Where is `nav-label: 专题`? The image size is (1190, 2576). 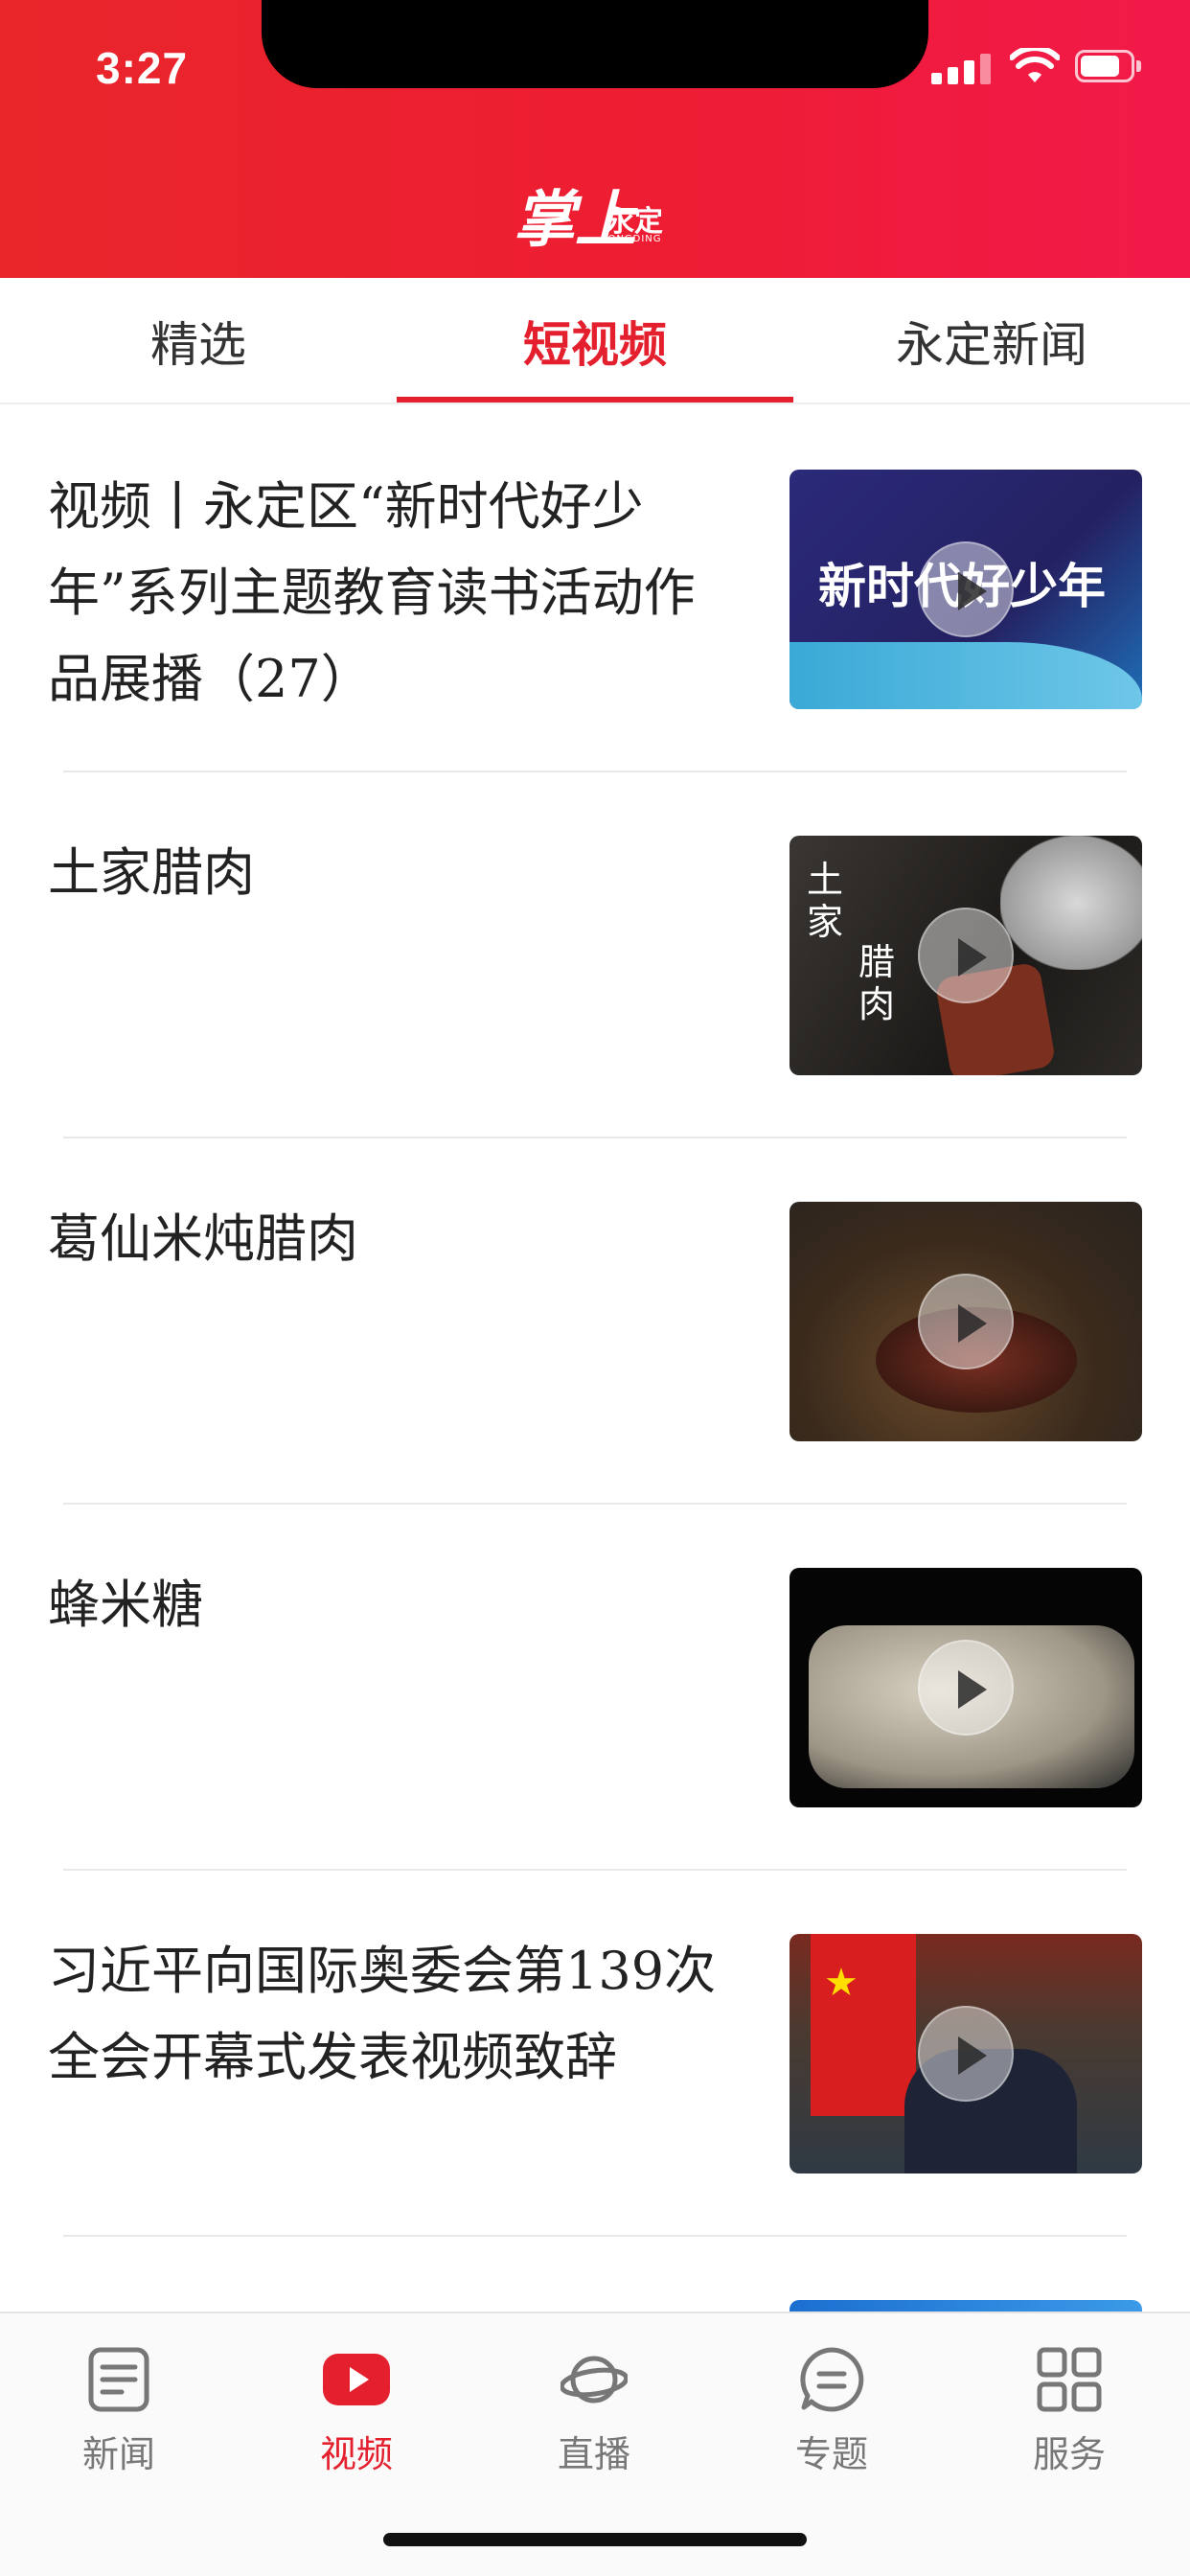
nav-label: 专题 is located at coordinates (831, 2454).